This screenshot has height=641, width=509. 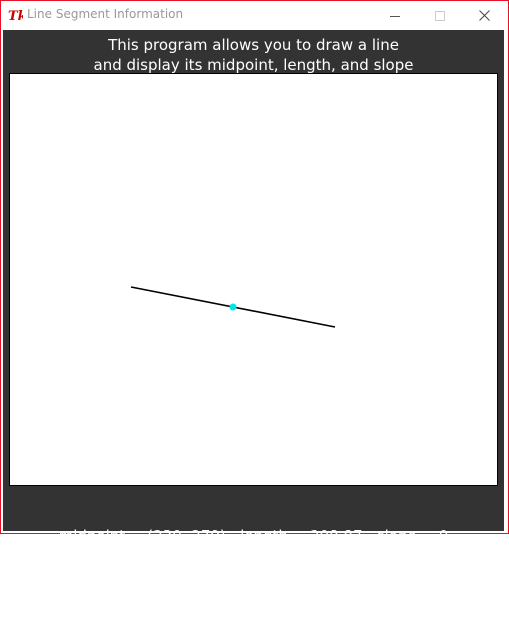 I want to click on svg-text: Tk, so click(x=15, y=16).